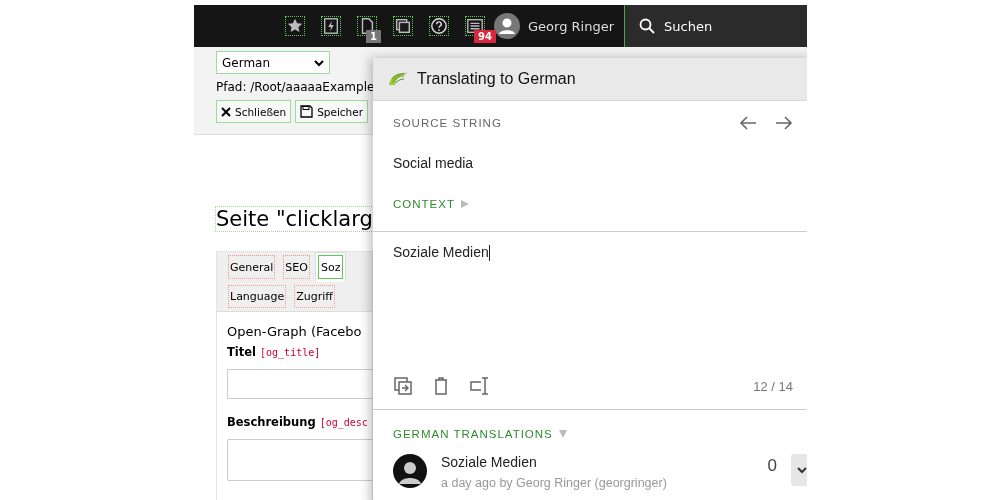 Image resolution: width=1001 pixels, height=500 pixels. What do you see at coordinates (554, 483) in the screenshot?
I see `translation-meta: a day ago by Georg Ringer (georgringer)` at bounding box center [554, 483].